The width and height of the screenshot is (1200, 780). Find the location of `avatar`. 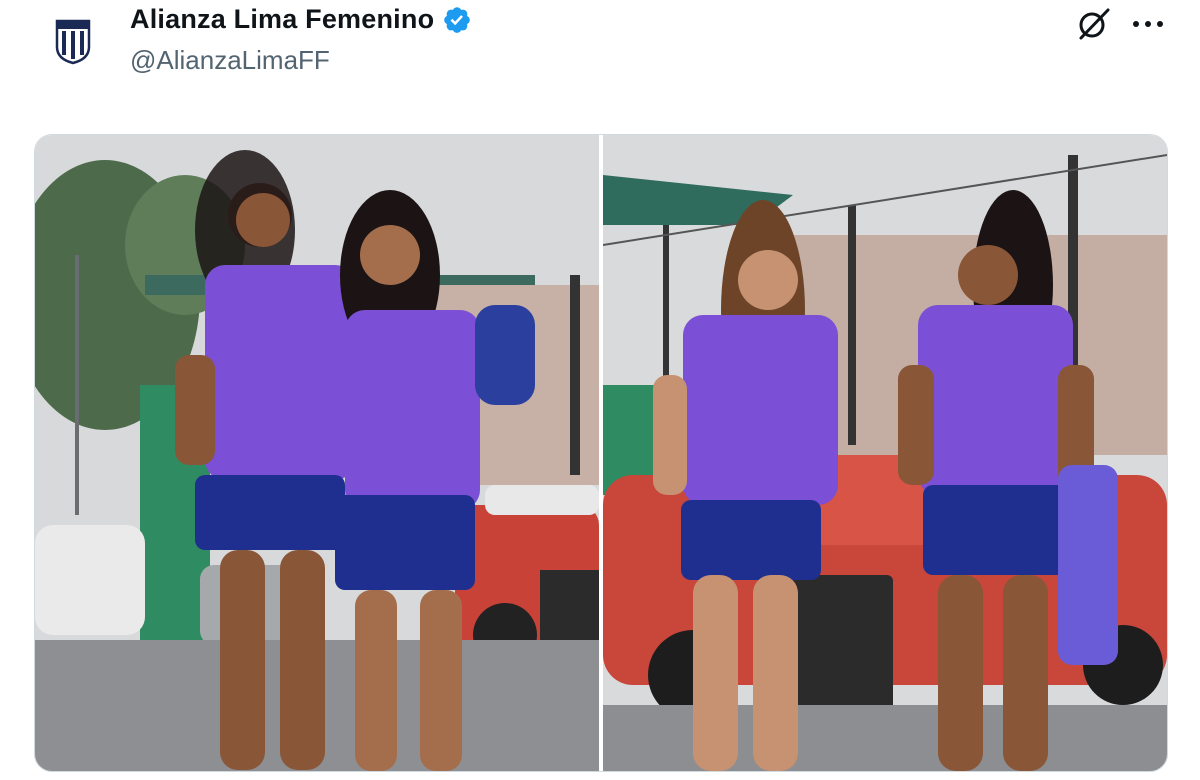

avatar is located at coordinates (73, 41).